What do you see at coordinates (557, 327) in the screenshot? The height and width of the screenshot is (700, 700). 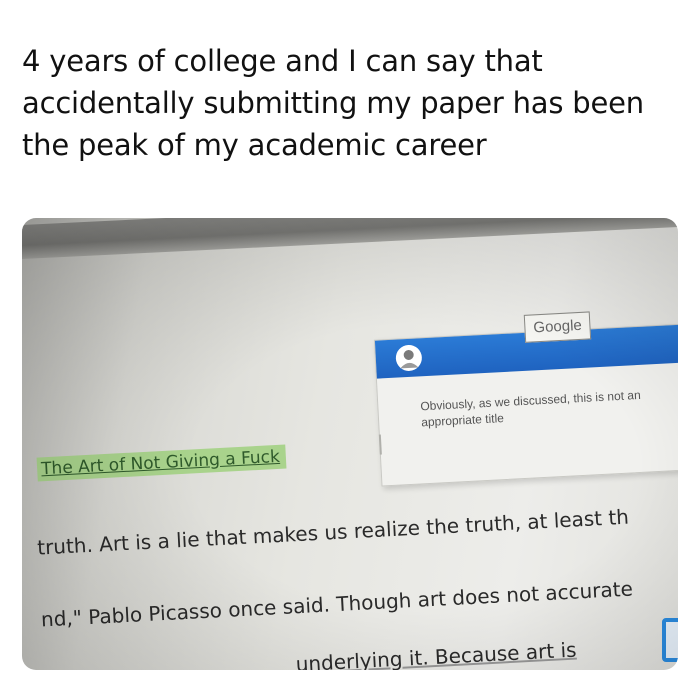 I see `google-badge: Google` at bounding box center [557, 327].